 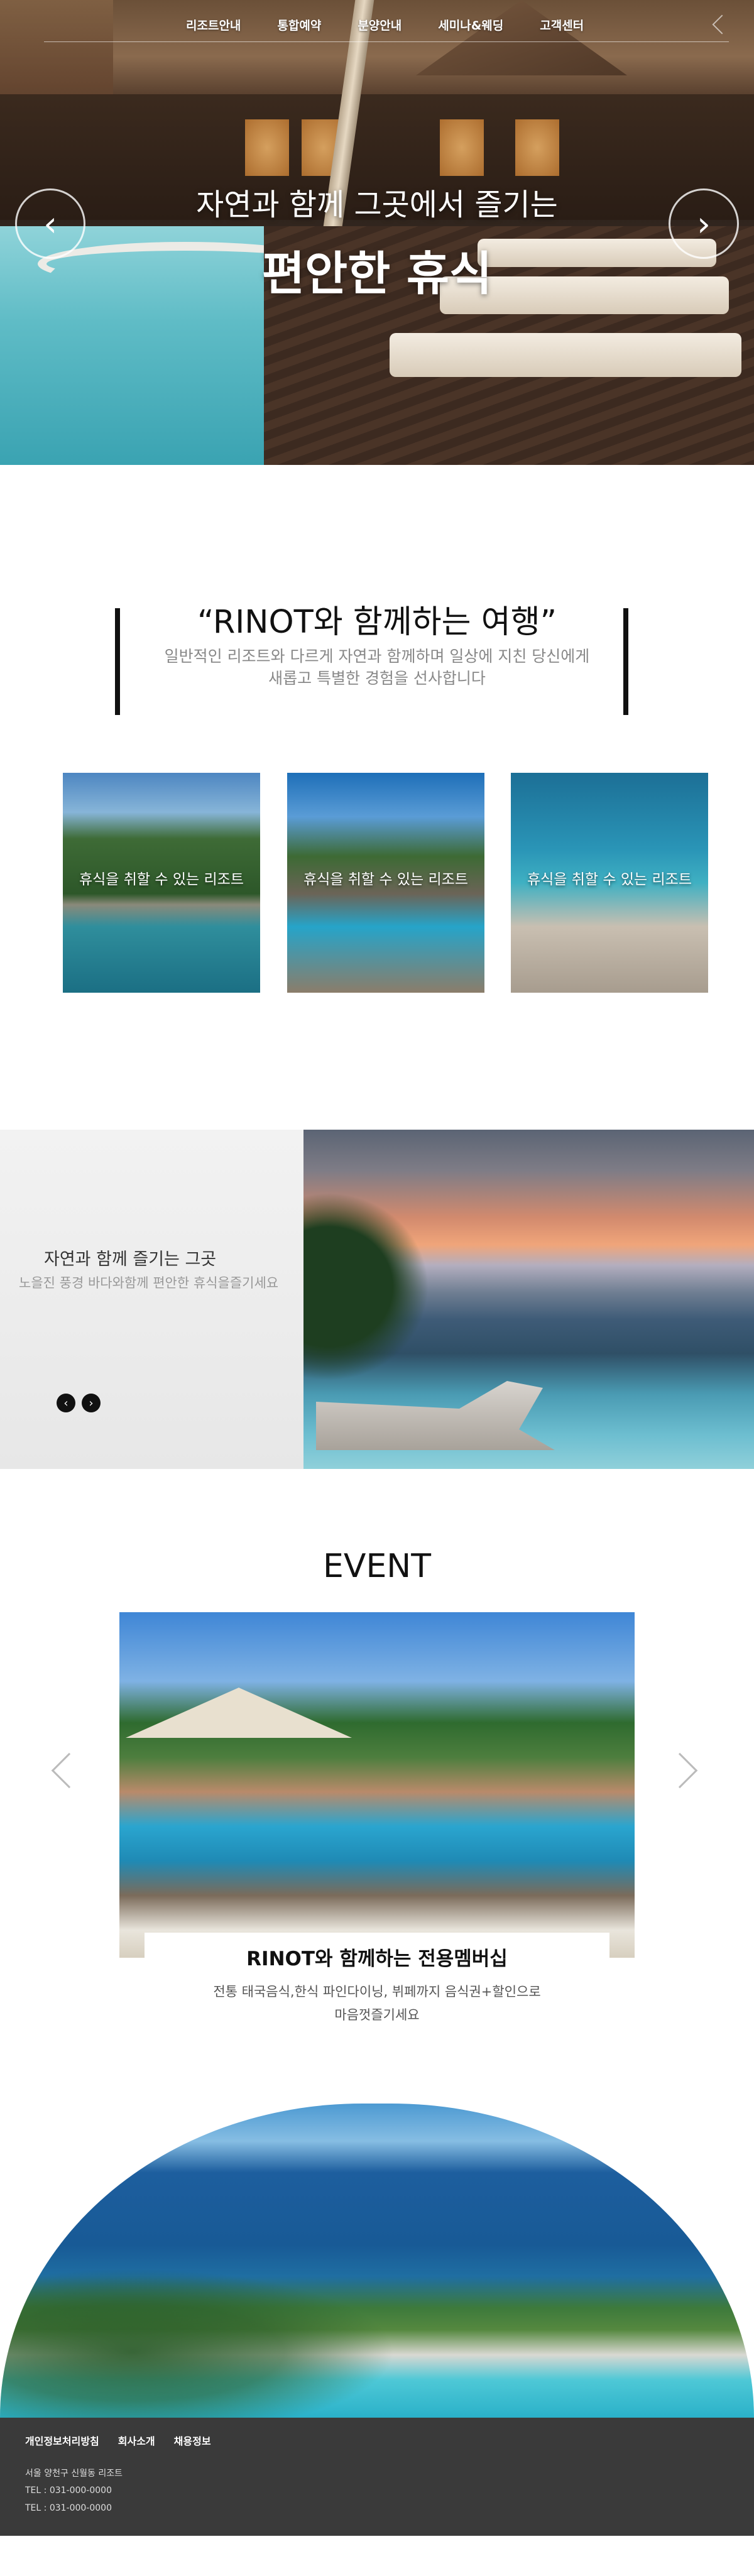 What do you see at coordinates (79, 1403) in the screenshot?
I see `promo-controls: ‹ ›` at bounding box center [79, 1403].